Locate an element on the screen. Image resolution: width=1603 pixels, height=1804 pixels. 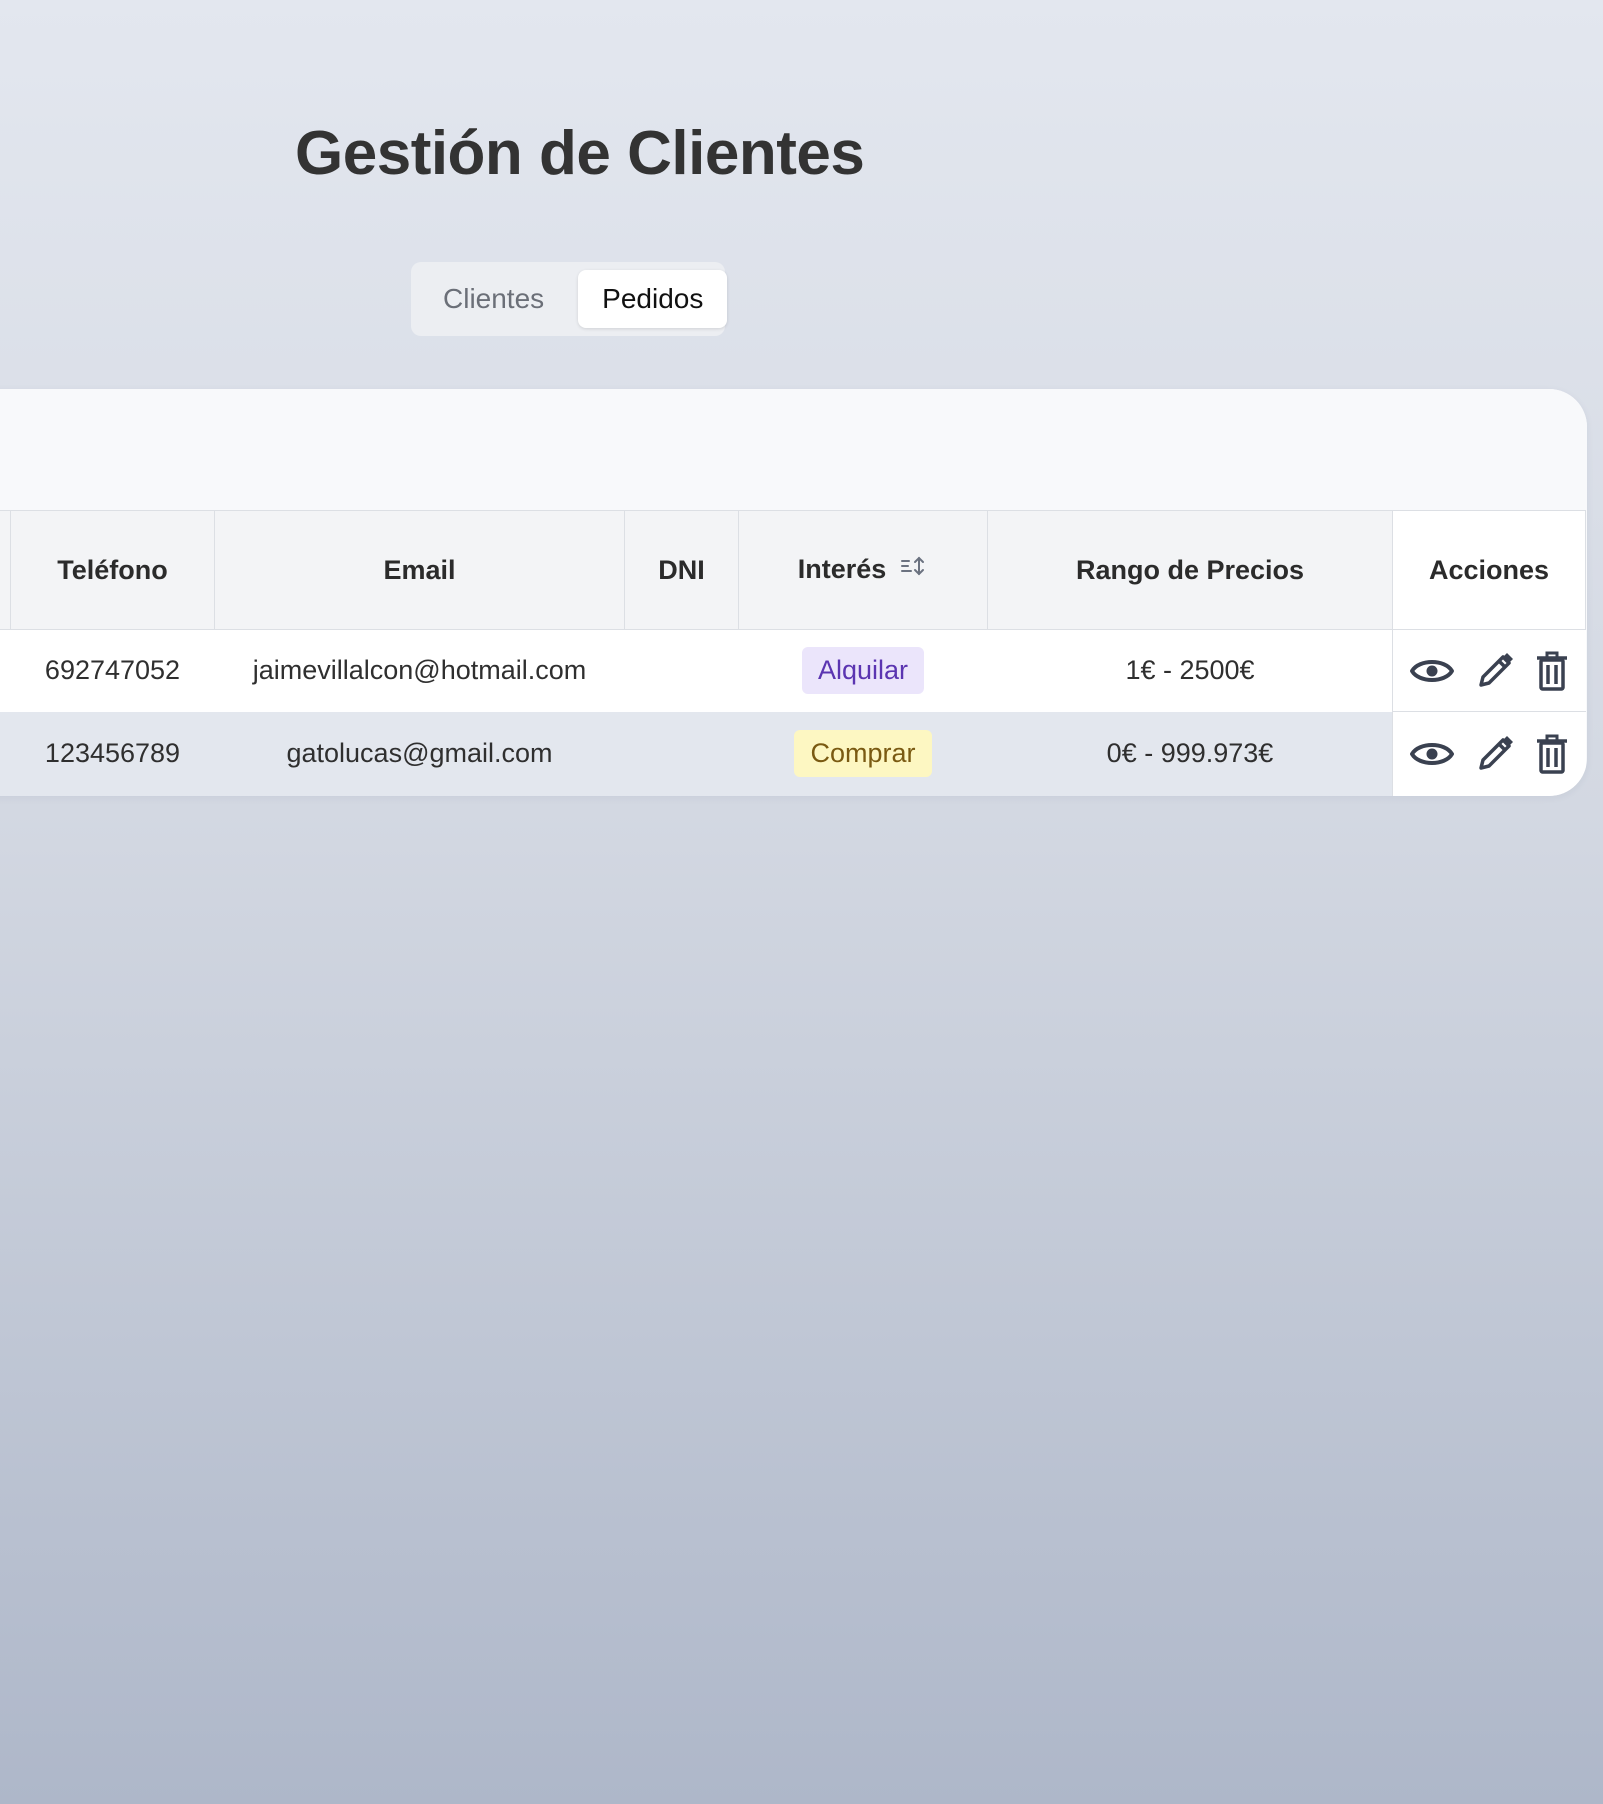
column-header-telefono: Teléfono is located at coordinates (112, 570).